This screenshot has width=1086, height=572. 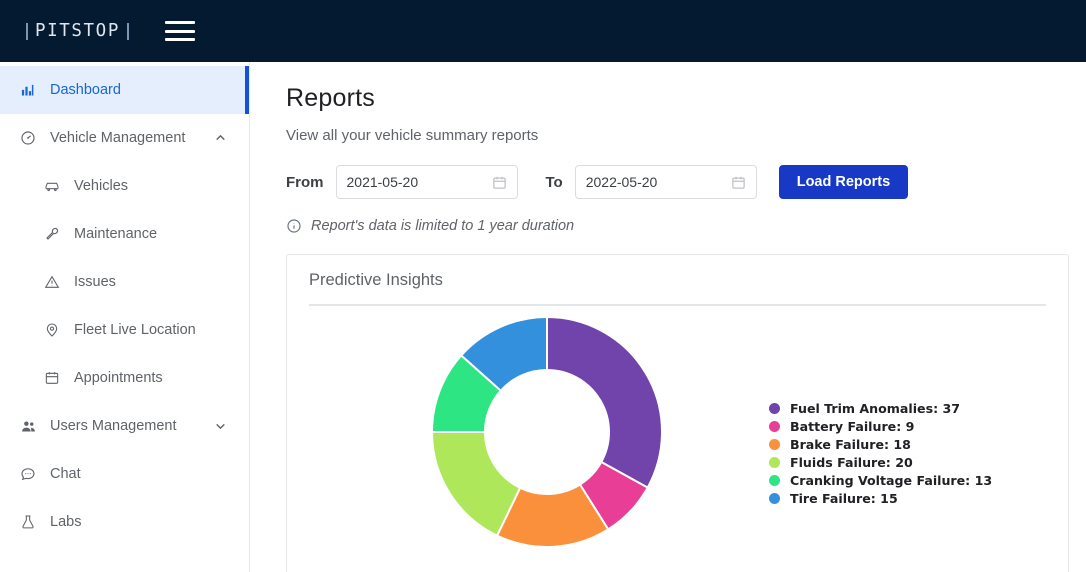 What do you see at coordinates (113, 426) in the screenshot?
I see `sidebar-item-label: Users Management` at bounding box center [113, 426].